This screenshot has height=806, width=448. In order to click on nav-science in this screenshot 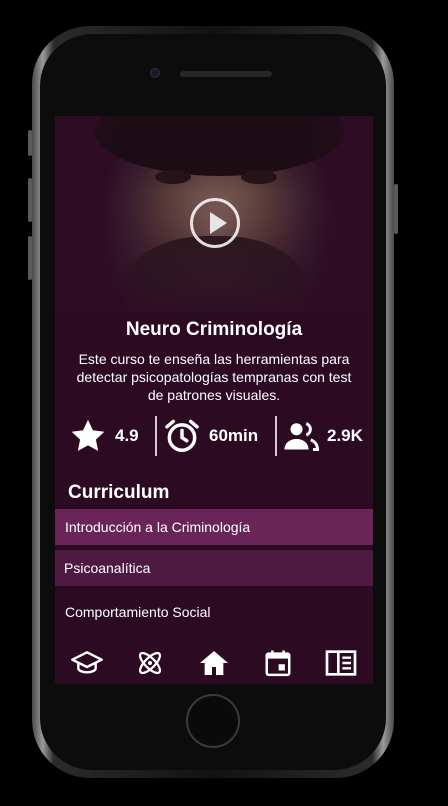, I will do `click(150, 663)`.